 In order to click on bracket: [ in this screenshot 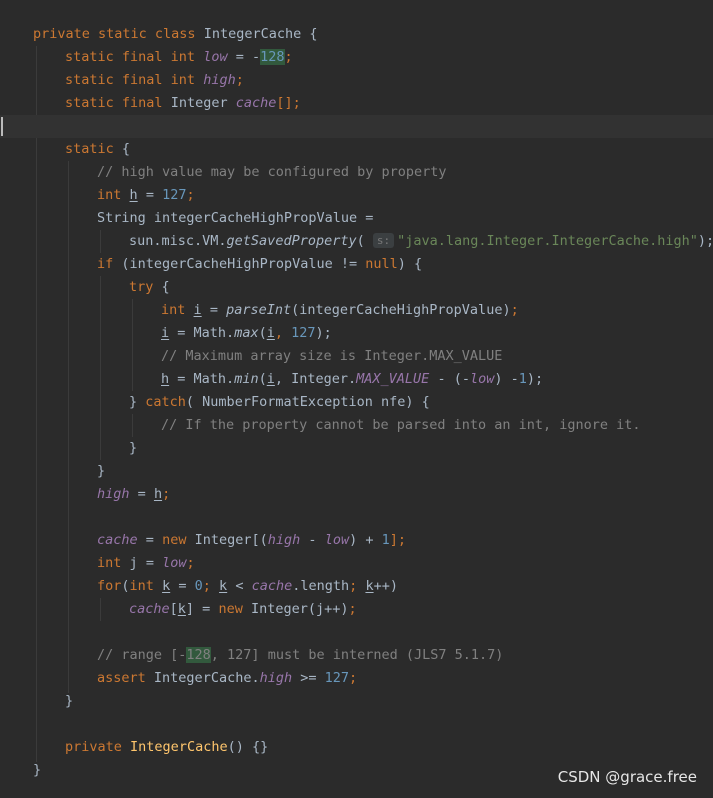, I will do `click(173, 609)`.